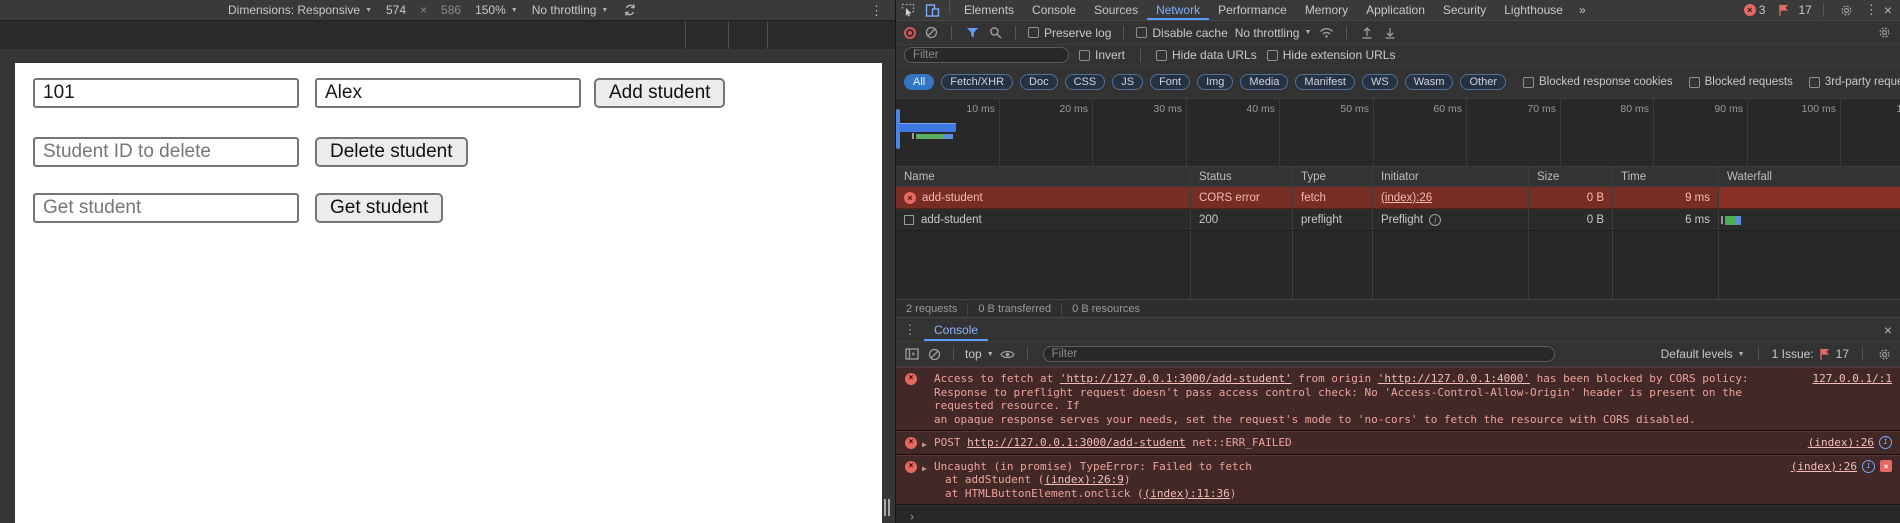  What do you see at coordinates (1252, 10) in the screenshot?
I see `tab-performance: Performance` at bounding box center [1252, 10].